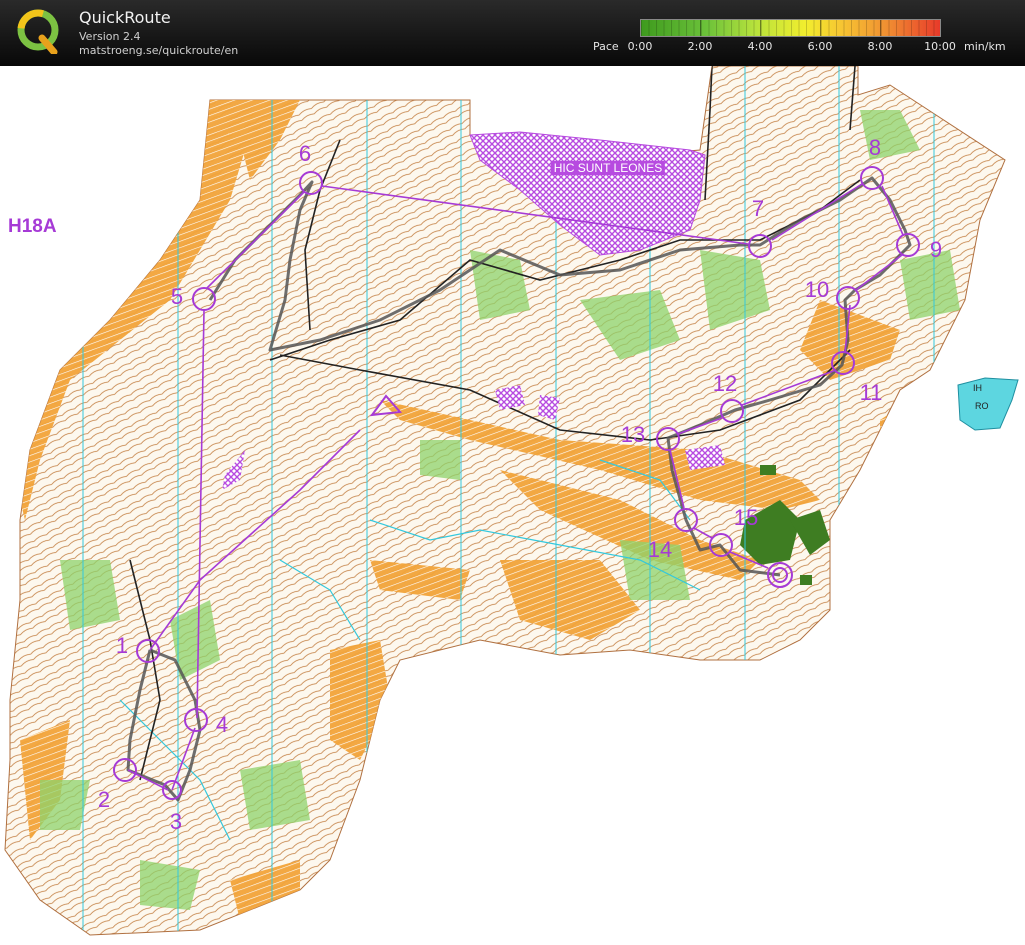 The image size is (1025, 945). Describe the element at coordinates (758, 208) in the screenshot. I see `control-number: 7` at that location.